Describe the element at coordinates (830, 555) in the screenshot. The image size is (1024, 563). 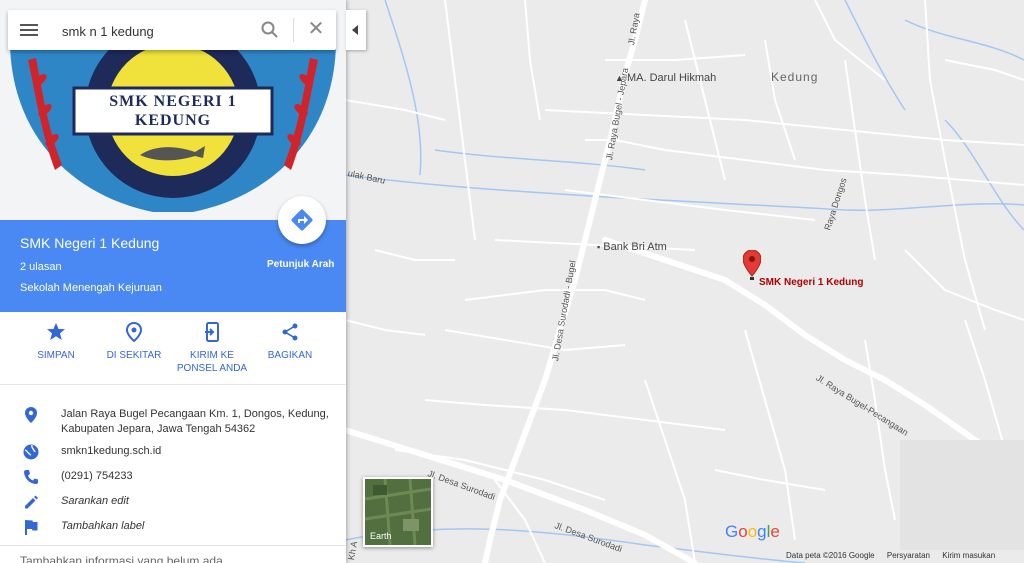
I see `map-data-credit: Data peta ©2016 Google` at that location.